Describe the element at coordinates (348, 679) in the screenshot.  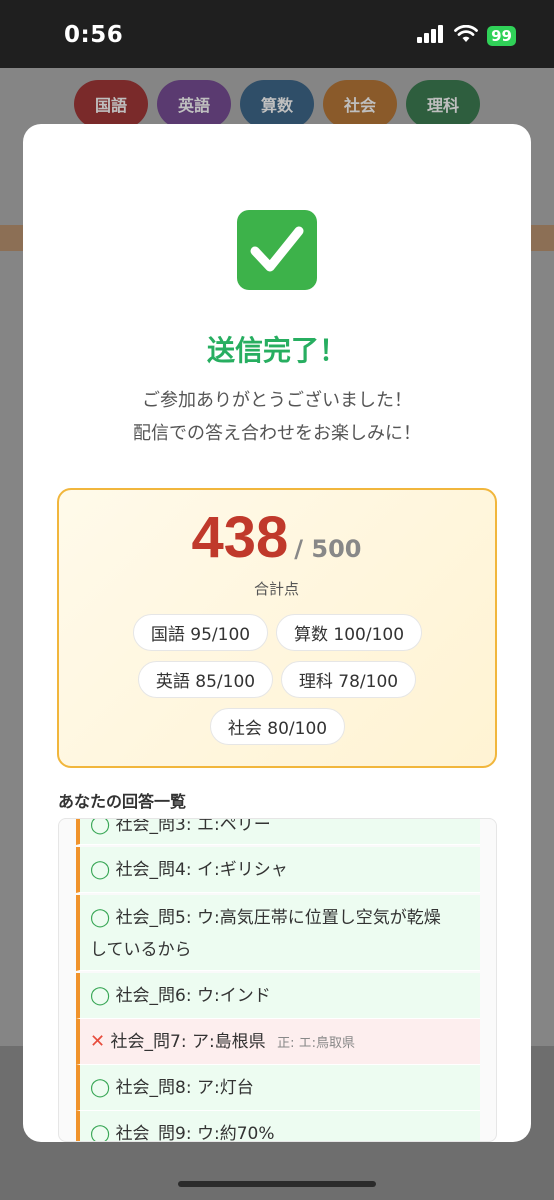
I see `subject-score-rika: 理科 78/100` at that location.